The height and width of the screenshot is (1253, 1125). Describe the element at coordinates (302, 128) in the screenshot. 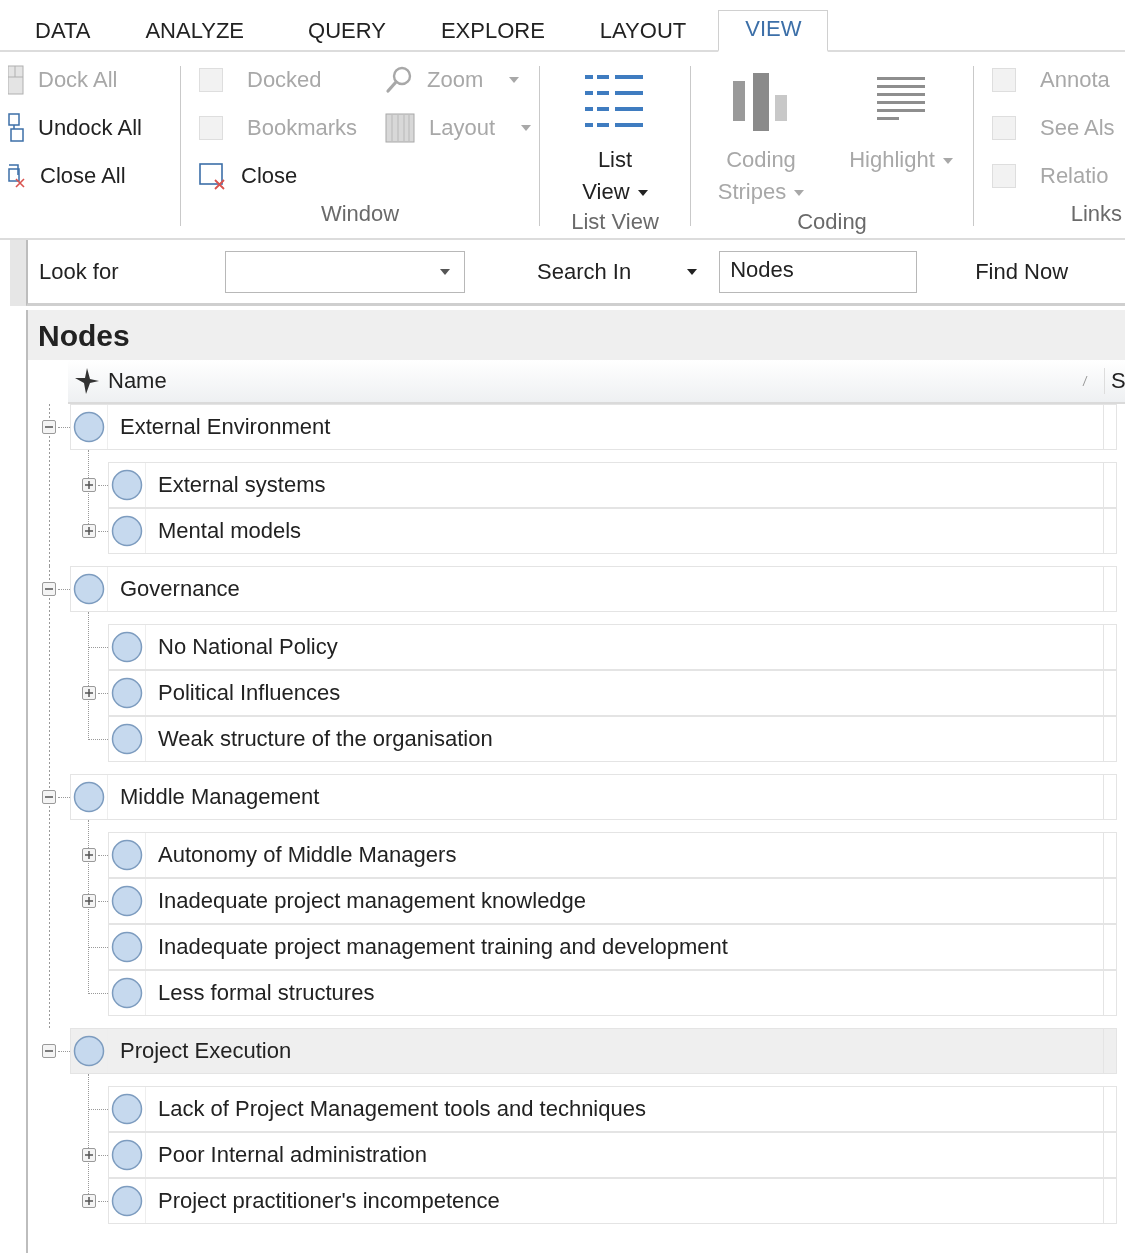

I see `checkbox-label: Bookmarks` at that location.